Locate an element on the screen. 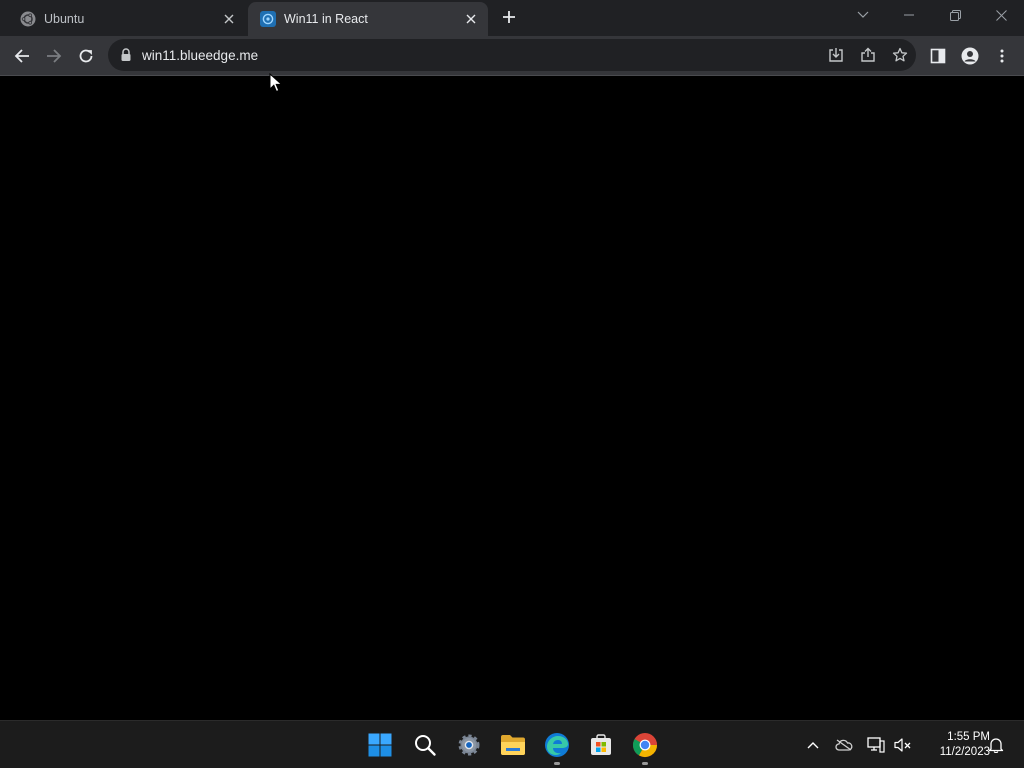  reload-icon is located at coordinates (86, 56).